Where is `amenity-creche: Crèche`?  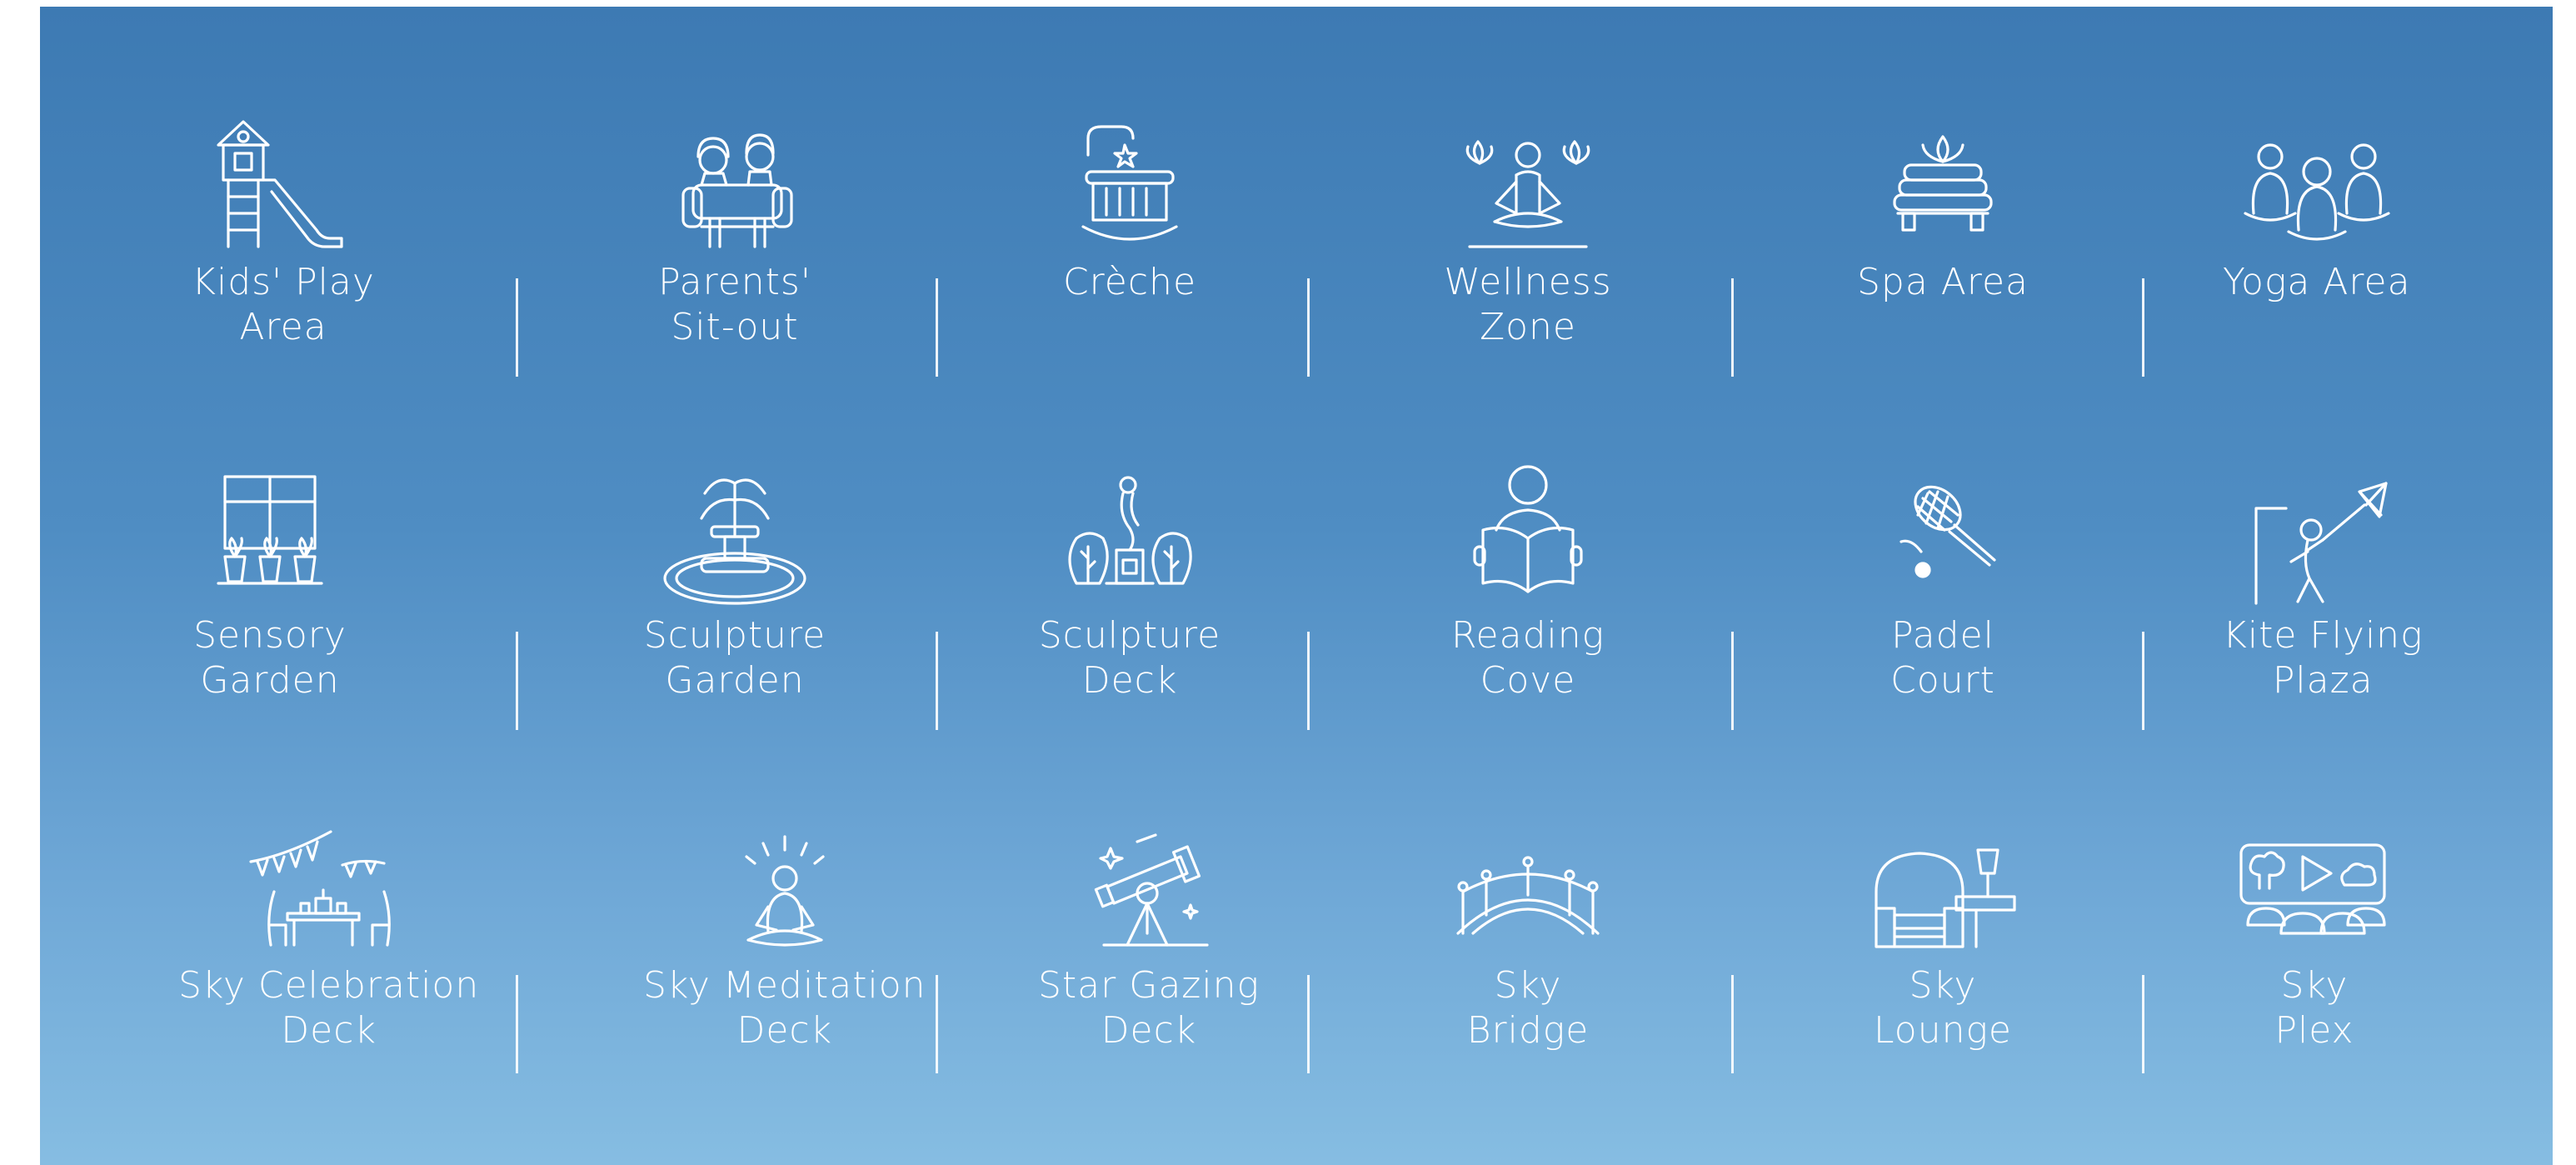
amenity-creche: Crèche is located at coordinates (1129, 205).